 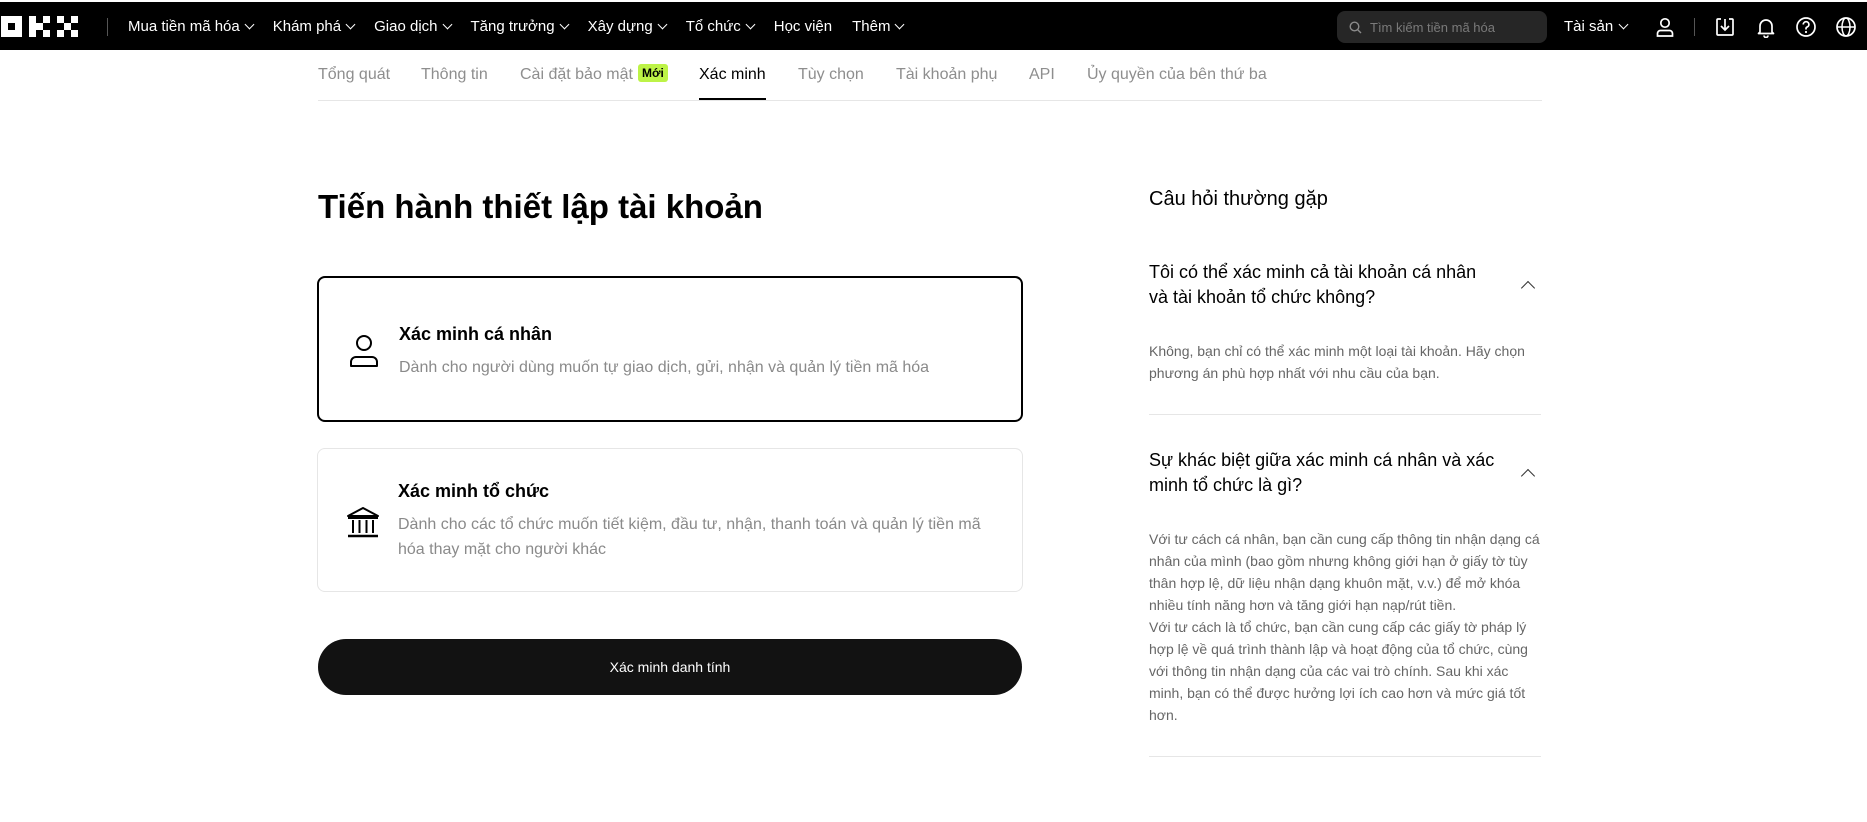 What do you see at coordinates (713, 26) in the screenshot?
I see `nav-item-label: Tổ chức` at bounding box center [713, 26].